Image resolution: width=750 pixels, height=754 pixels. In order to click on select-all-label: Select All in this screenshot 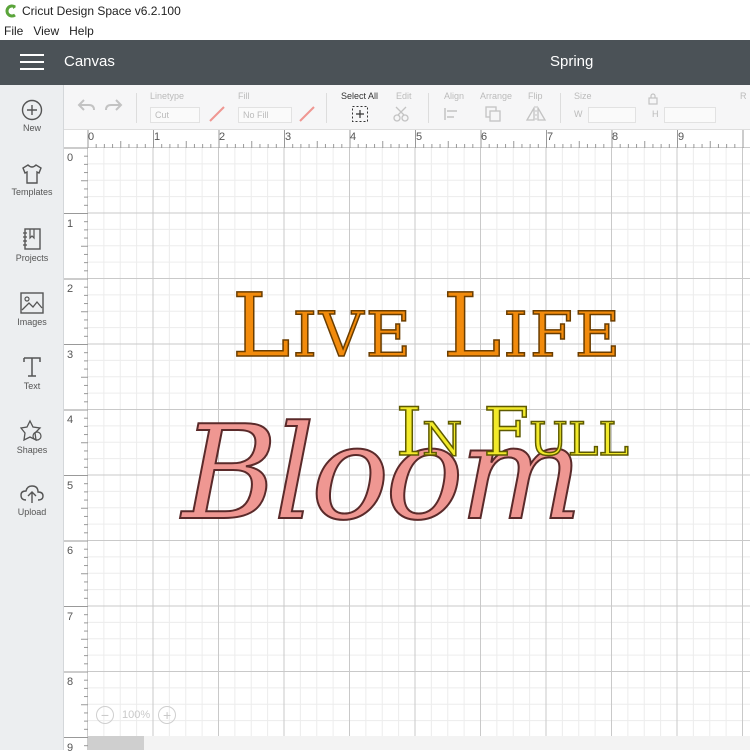, I will do `click(359, 96)`.